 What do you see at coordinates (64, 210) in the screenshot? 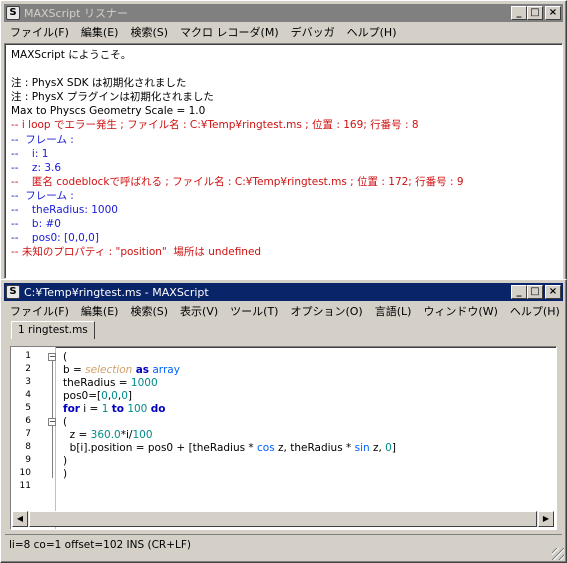
I see `listener-line: -- theRadius: 1000` at bounding box center [64, 210].